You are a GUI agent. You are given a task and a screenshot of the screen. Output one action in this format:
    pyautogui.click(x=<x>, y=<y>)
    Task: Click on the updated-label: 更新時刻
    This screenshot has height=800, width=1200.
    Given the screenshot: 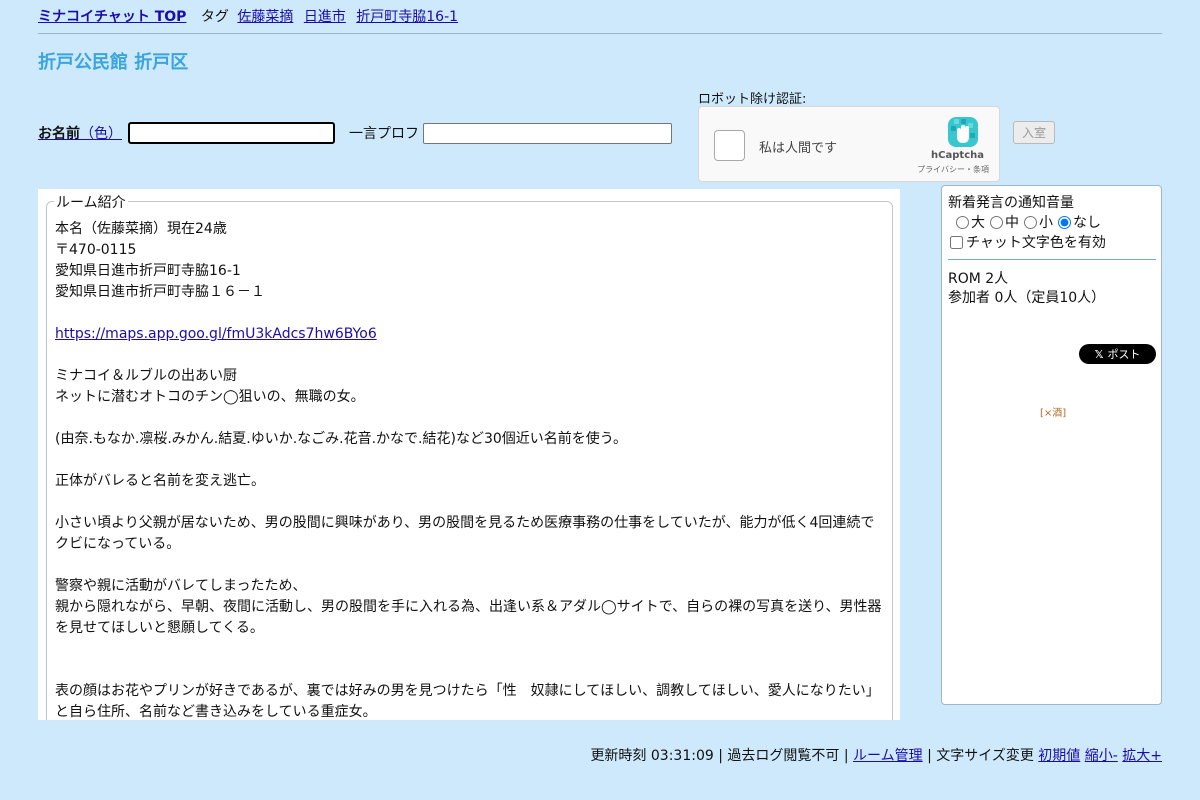 What is the action you would take?
    pyautogui.click(x=618, y=756)
    